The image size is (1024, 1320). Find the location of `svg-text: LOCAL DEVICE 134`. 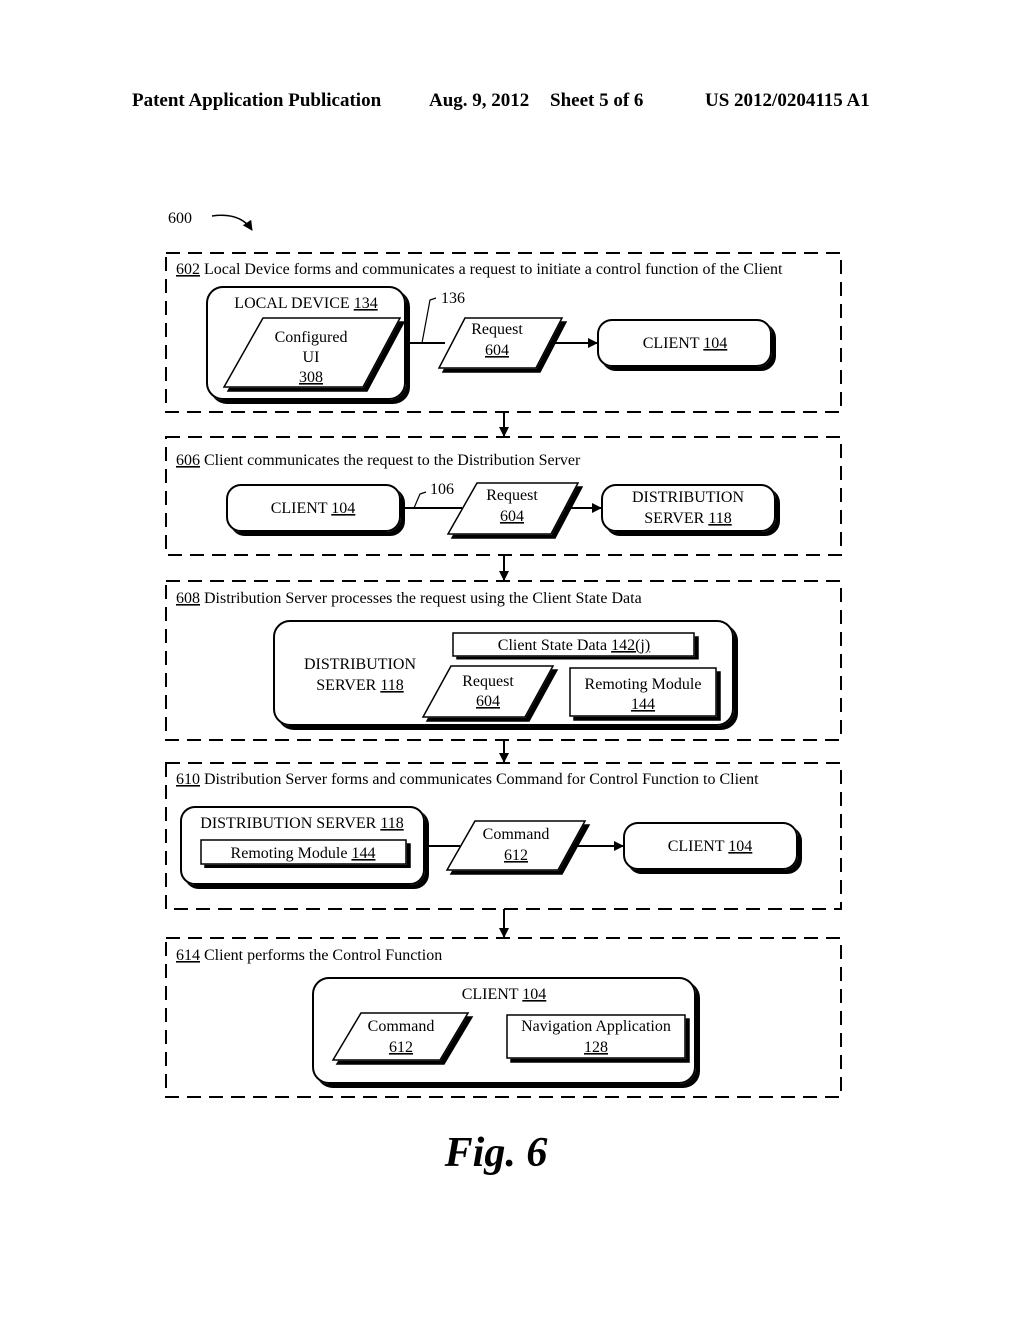

svg-text: LOCAL DEVICE 134 is located at coordinates (305, 303).